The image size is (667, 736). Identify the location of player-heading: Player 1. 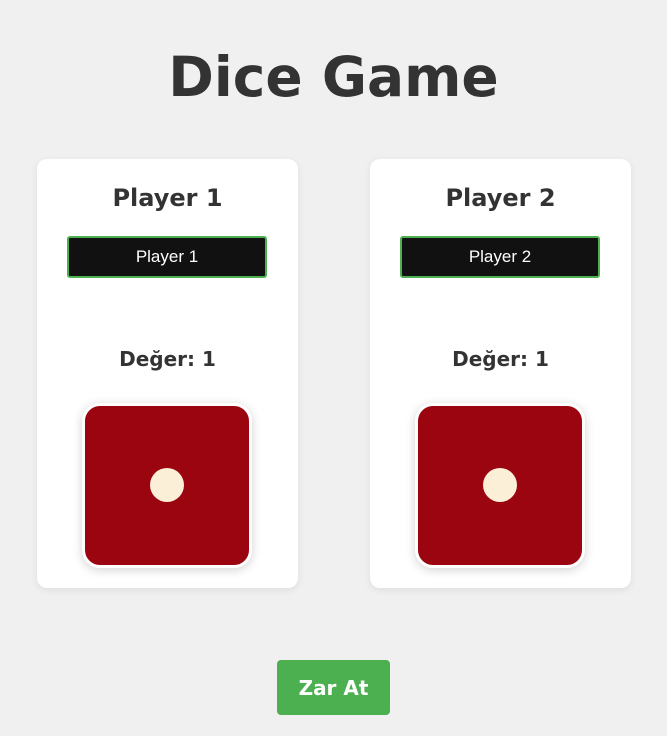
(167, 198).